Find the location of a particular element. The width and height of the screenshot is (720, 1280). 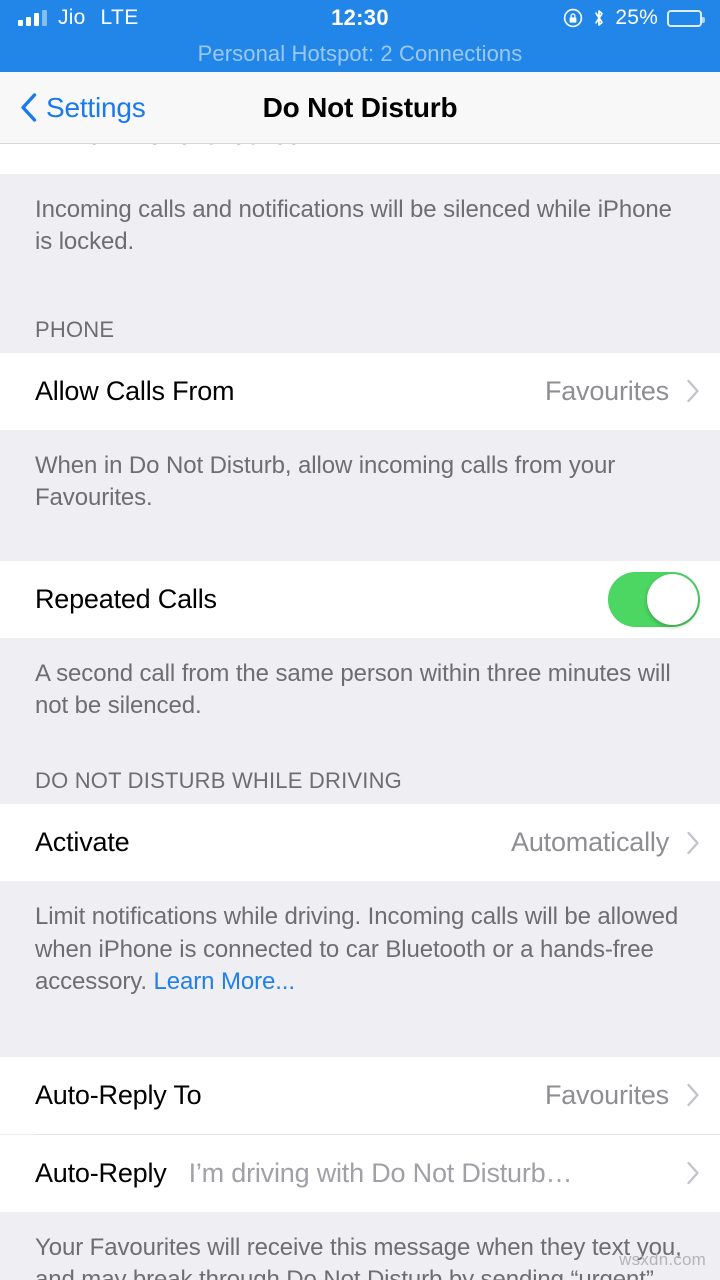

chevron-left-icon is located at coordinates (28, 107).